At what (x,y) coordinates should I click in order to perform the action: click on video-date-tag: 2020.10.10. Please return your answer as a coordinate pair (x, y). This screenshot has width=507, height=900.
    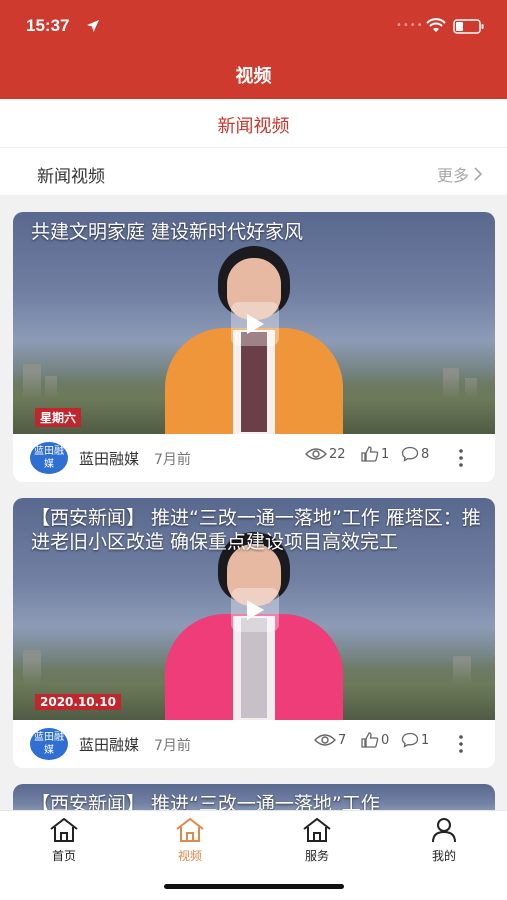
    Looking at the image, I should click on (78, 702).